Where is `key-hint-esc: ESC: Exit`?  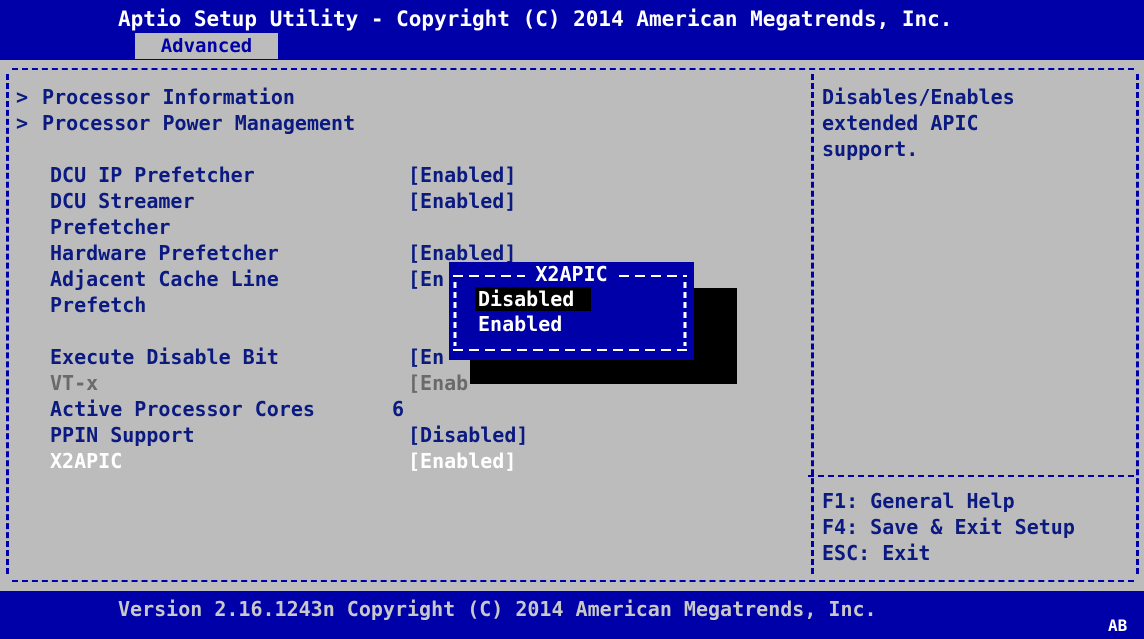
key-hint-esc: ESC: Exit is located at coordinates (876, 553).